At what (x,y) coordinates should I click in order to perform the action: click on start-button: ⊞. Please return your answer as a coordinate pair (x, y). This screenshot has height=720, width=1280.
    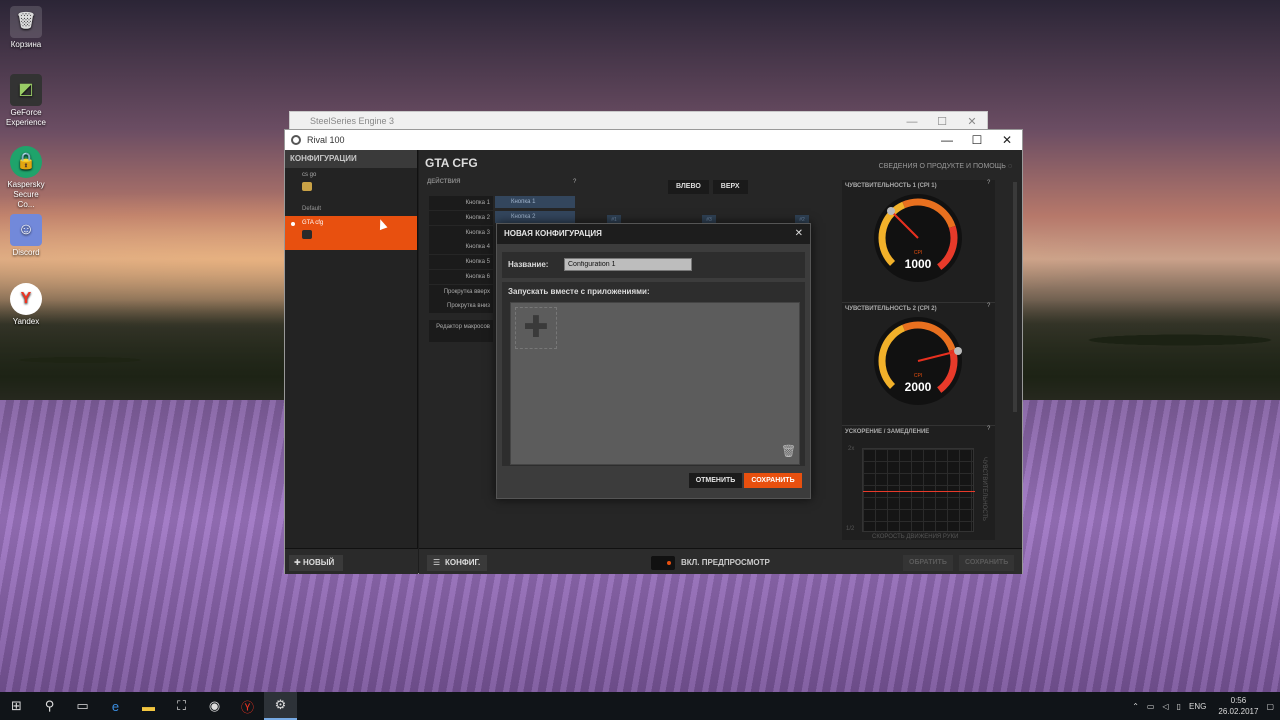
    Looking at the image, I should click on (16, 706).